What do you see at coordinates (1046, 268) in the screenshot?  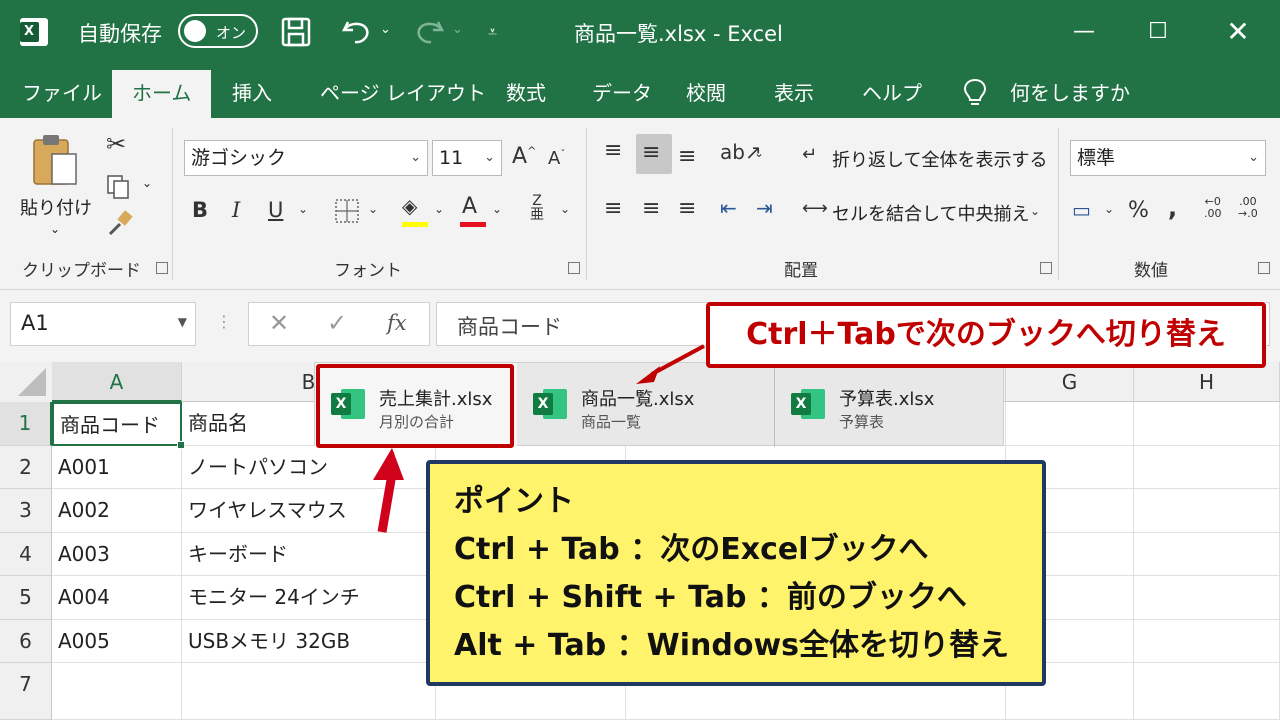 I see `alignment-launcher-icon` at bounding box center [1046, 268].